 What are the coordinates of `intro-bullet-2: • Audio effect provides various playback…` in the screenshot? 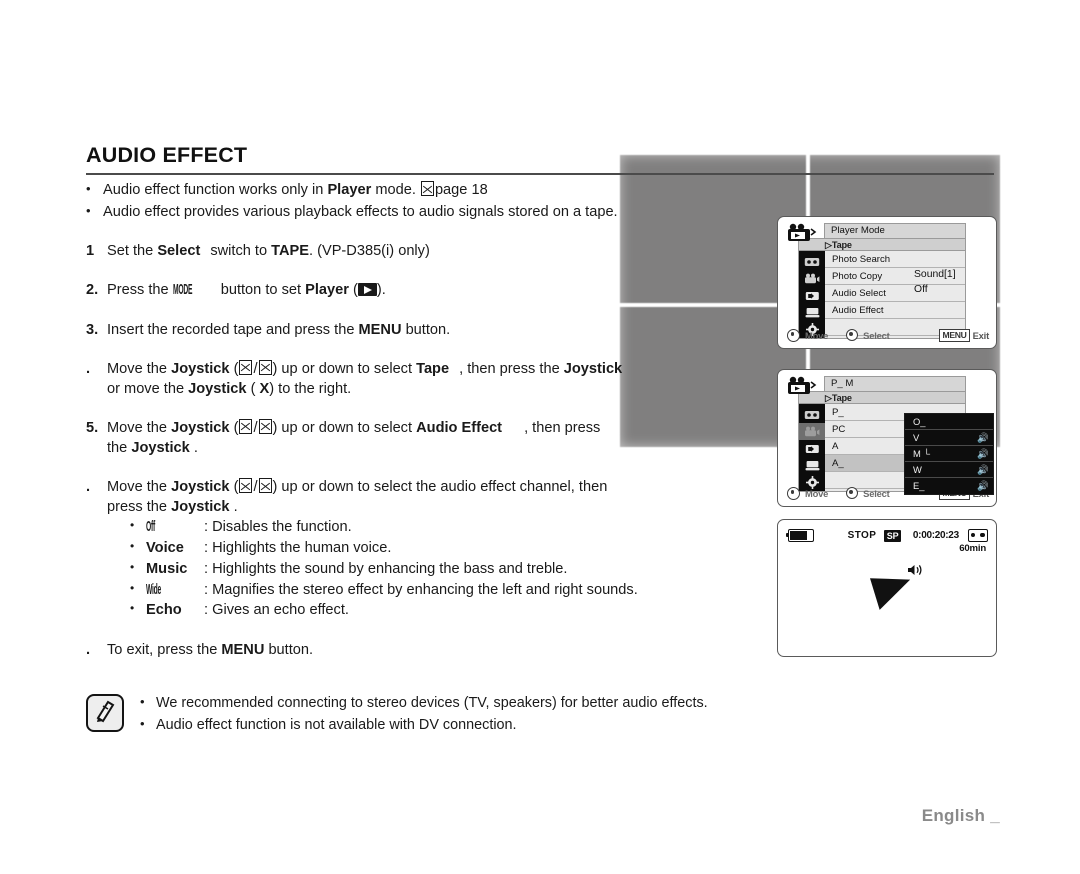 It's located at (436, 212).